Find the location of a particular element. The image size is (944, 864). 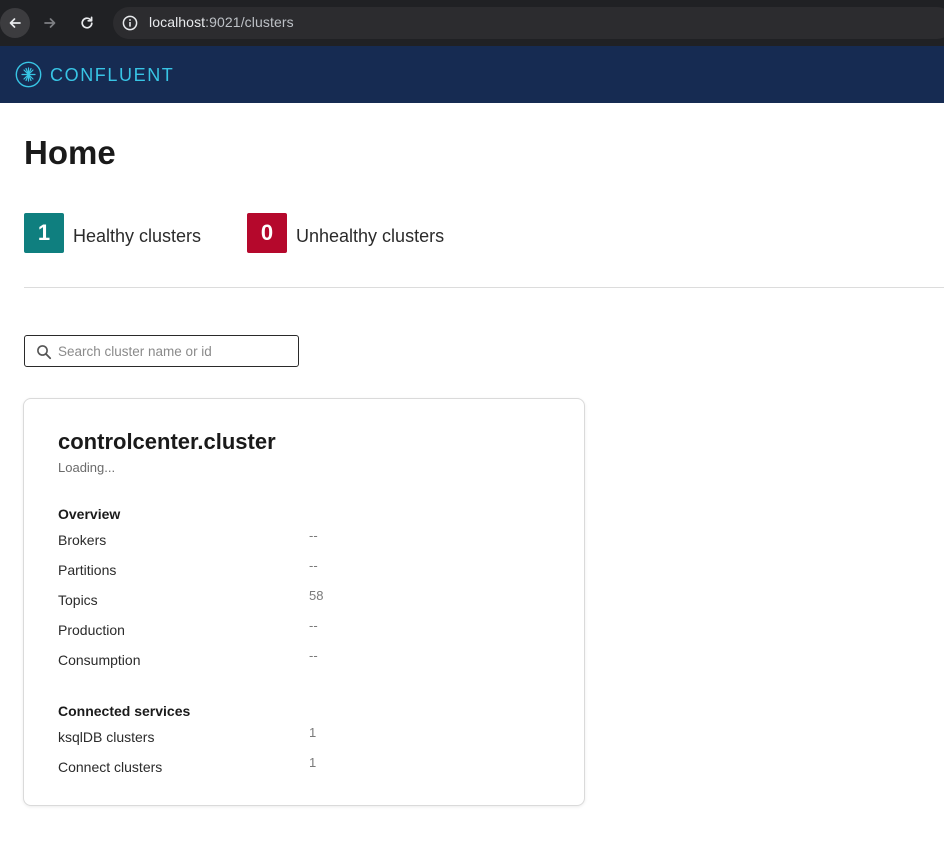

overview-value-brokers: -- is located at coordinates (313, 535).